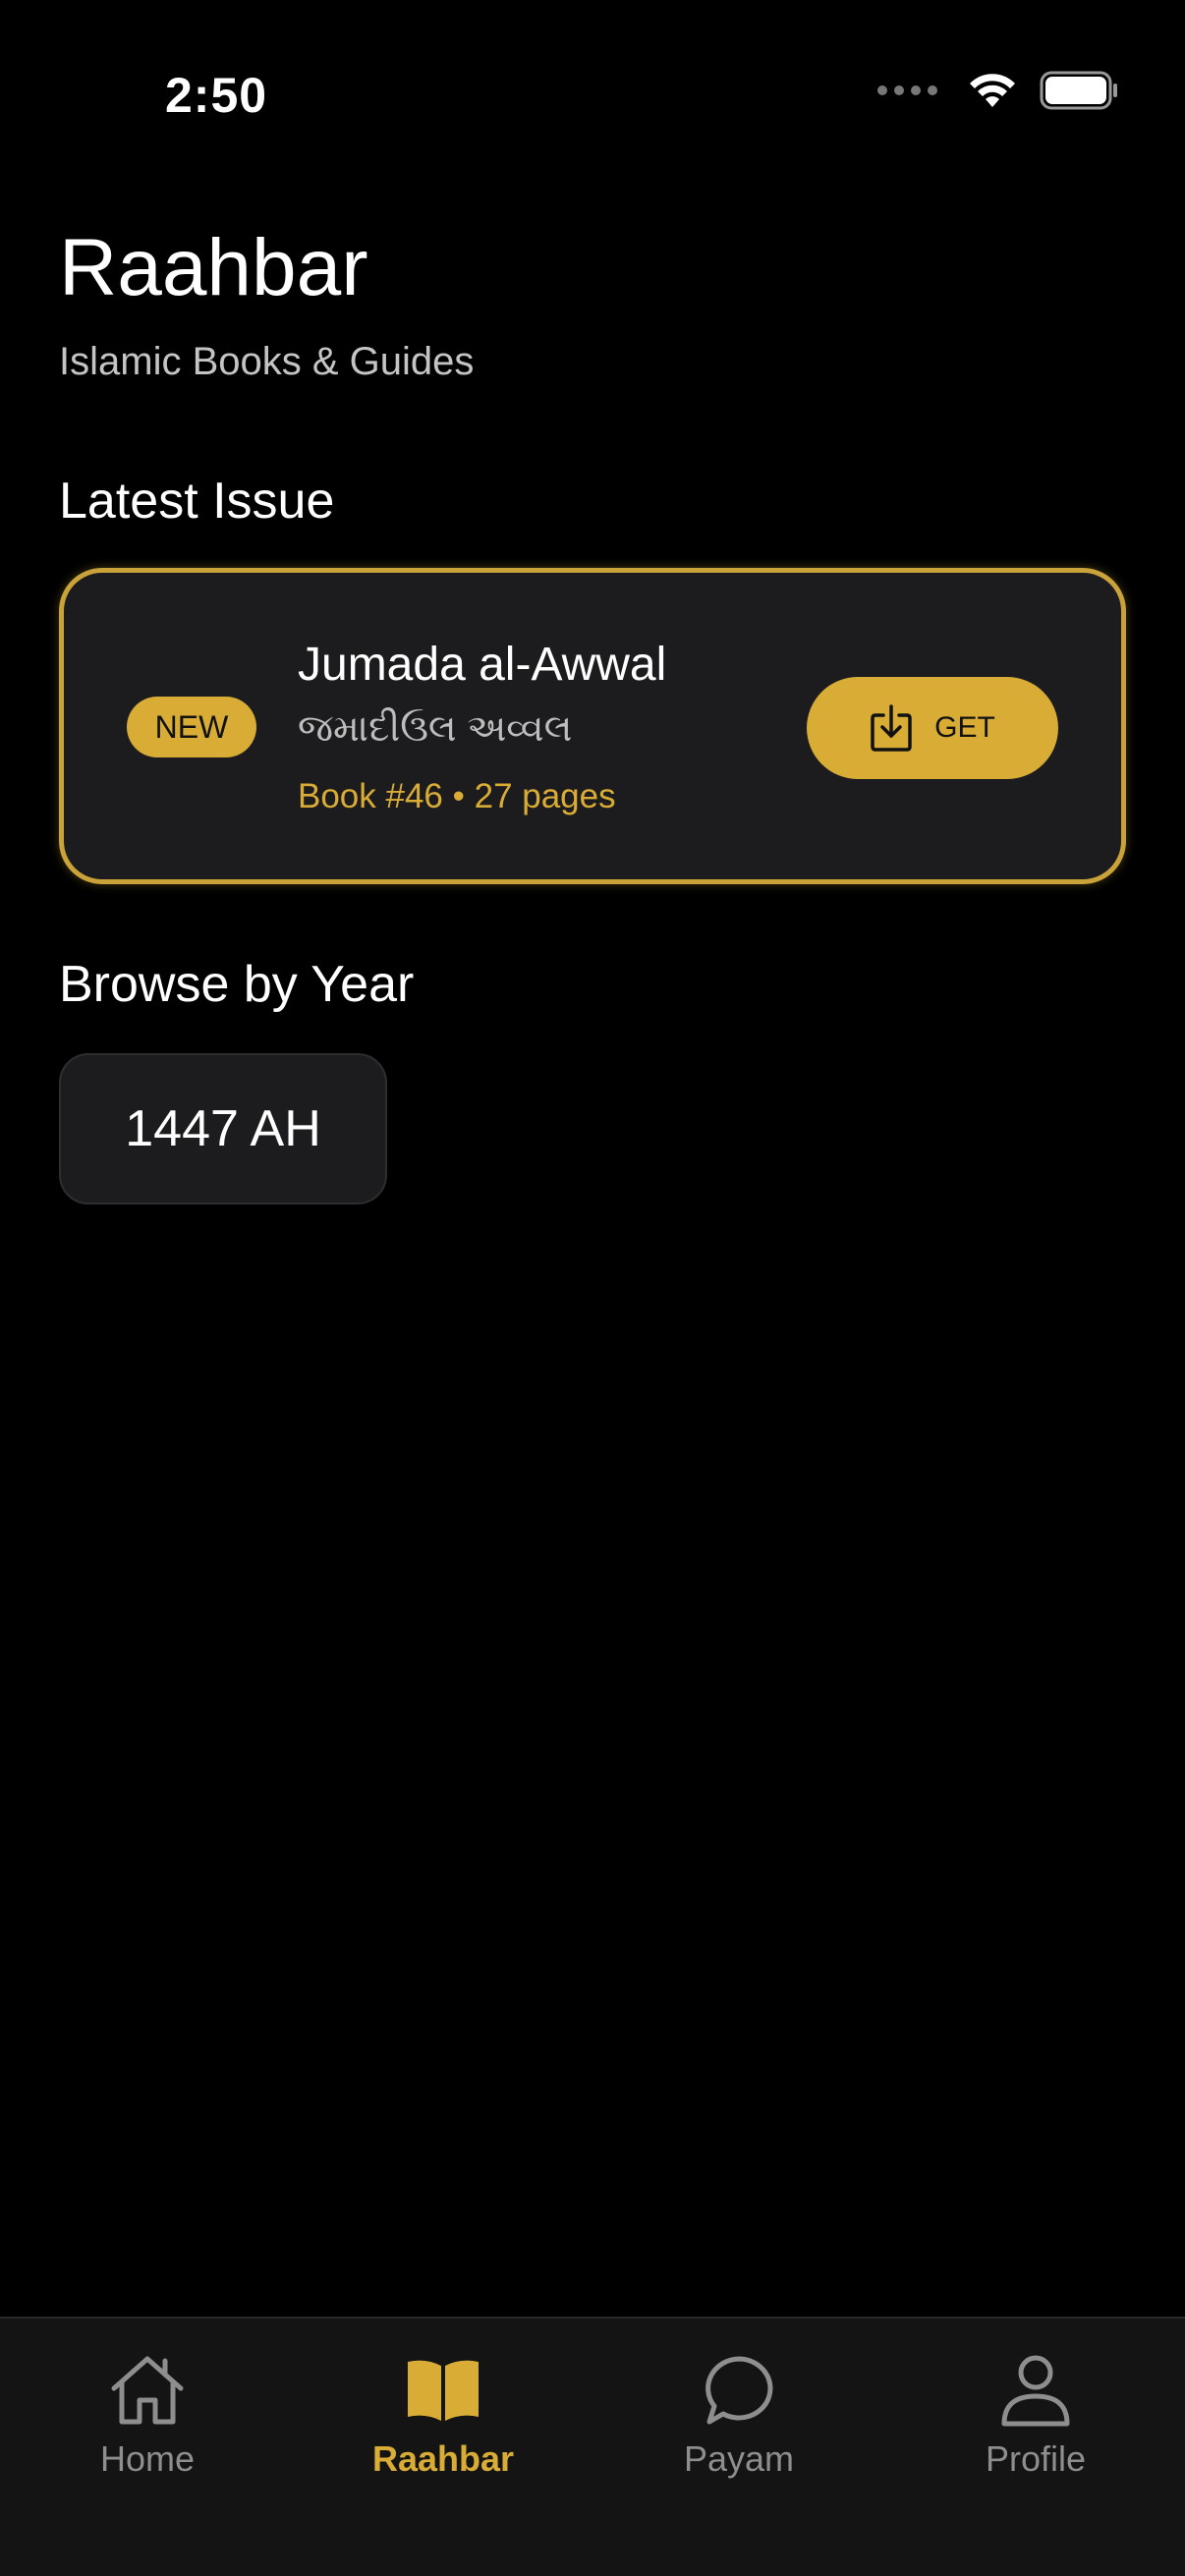 The image size is (1185, 2576). I want to click on issue-meta: Book #46 • 27 pages, so click(457, 796).